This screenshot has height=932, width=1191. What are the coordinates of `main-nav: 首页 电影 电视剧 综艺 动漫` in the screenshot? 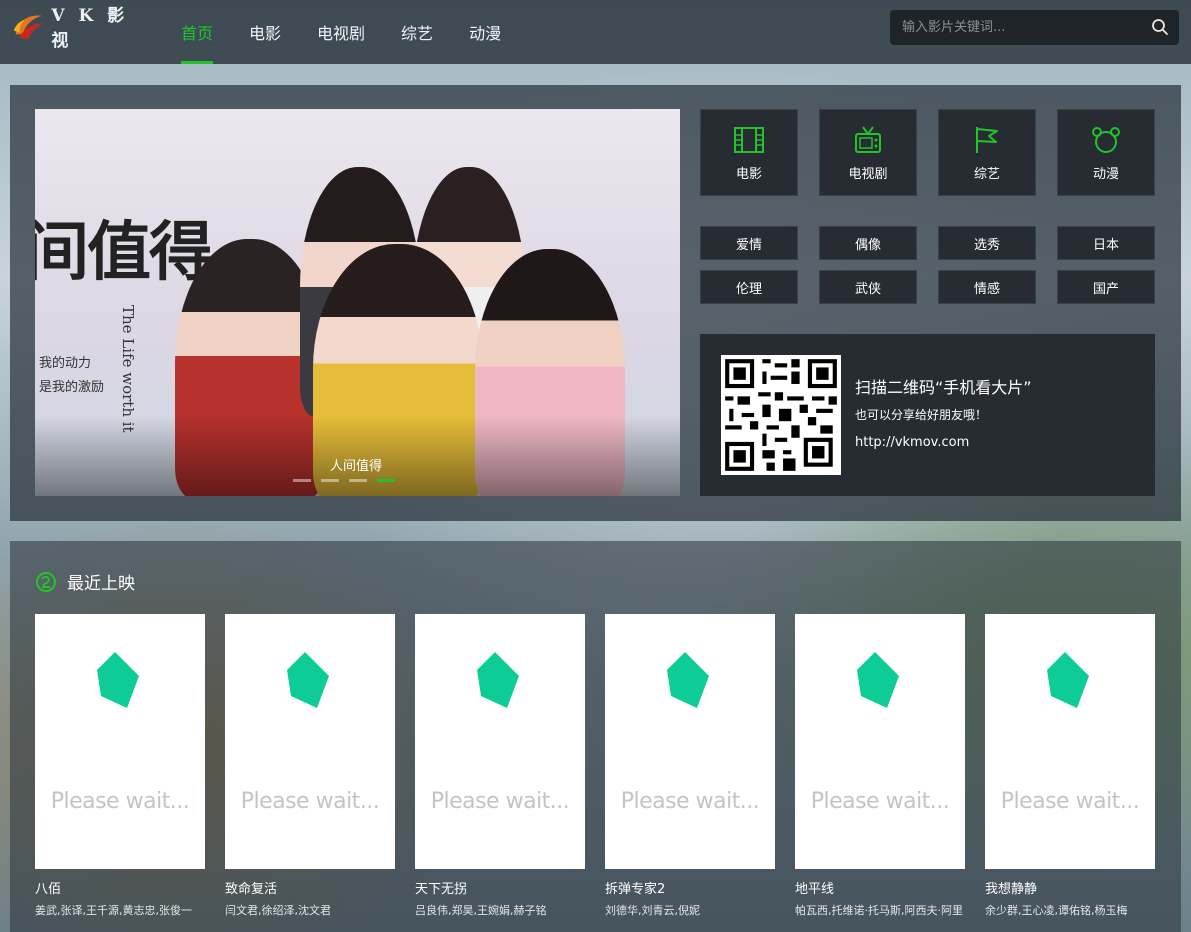 It's located at (341, 32).